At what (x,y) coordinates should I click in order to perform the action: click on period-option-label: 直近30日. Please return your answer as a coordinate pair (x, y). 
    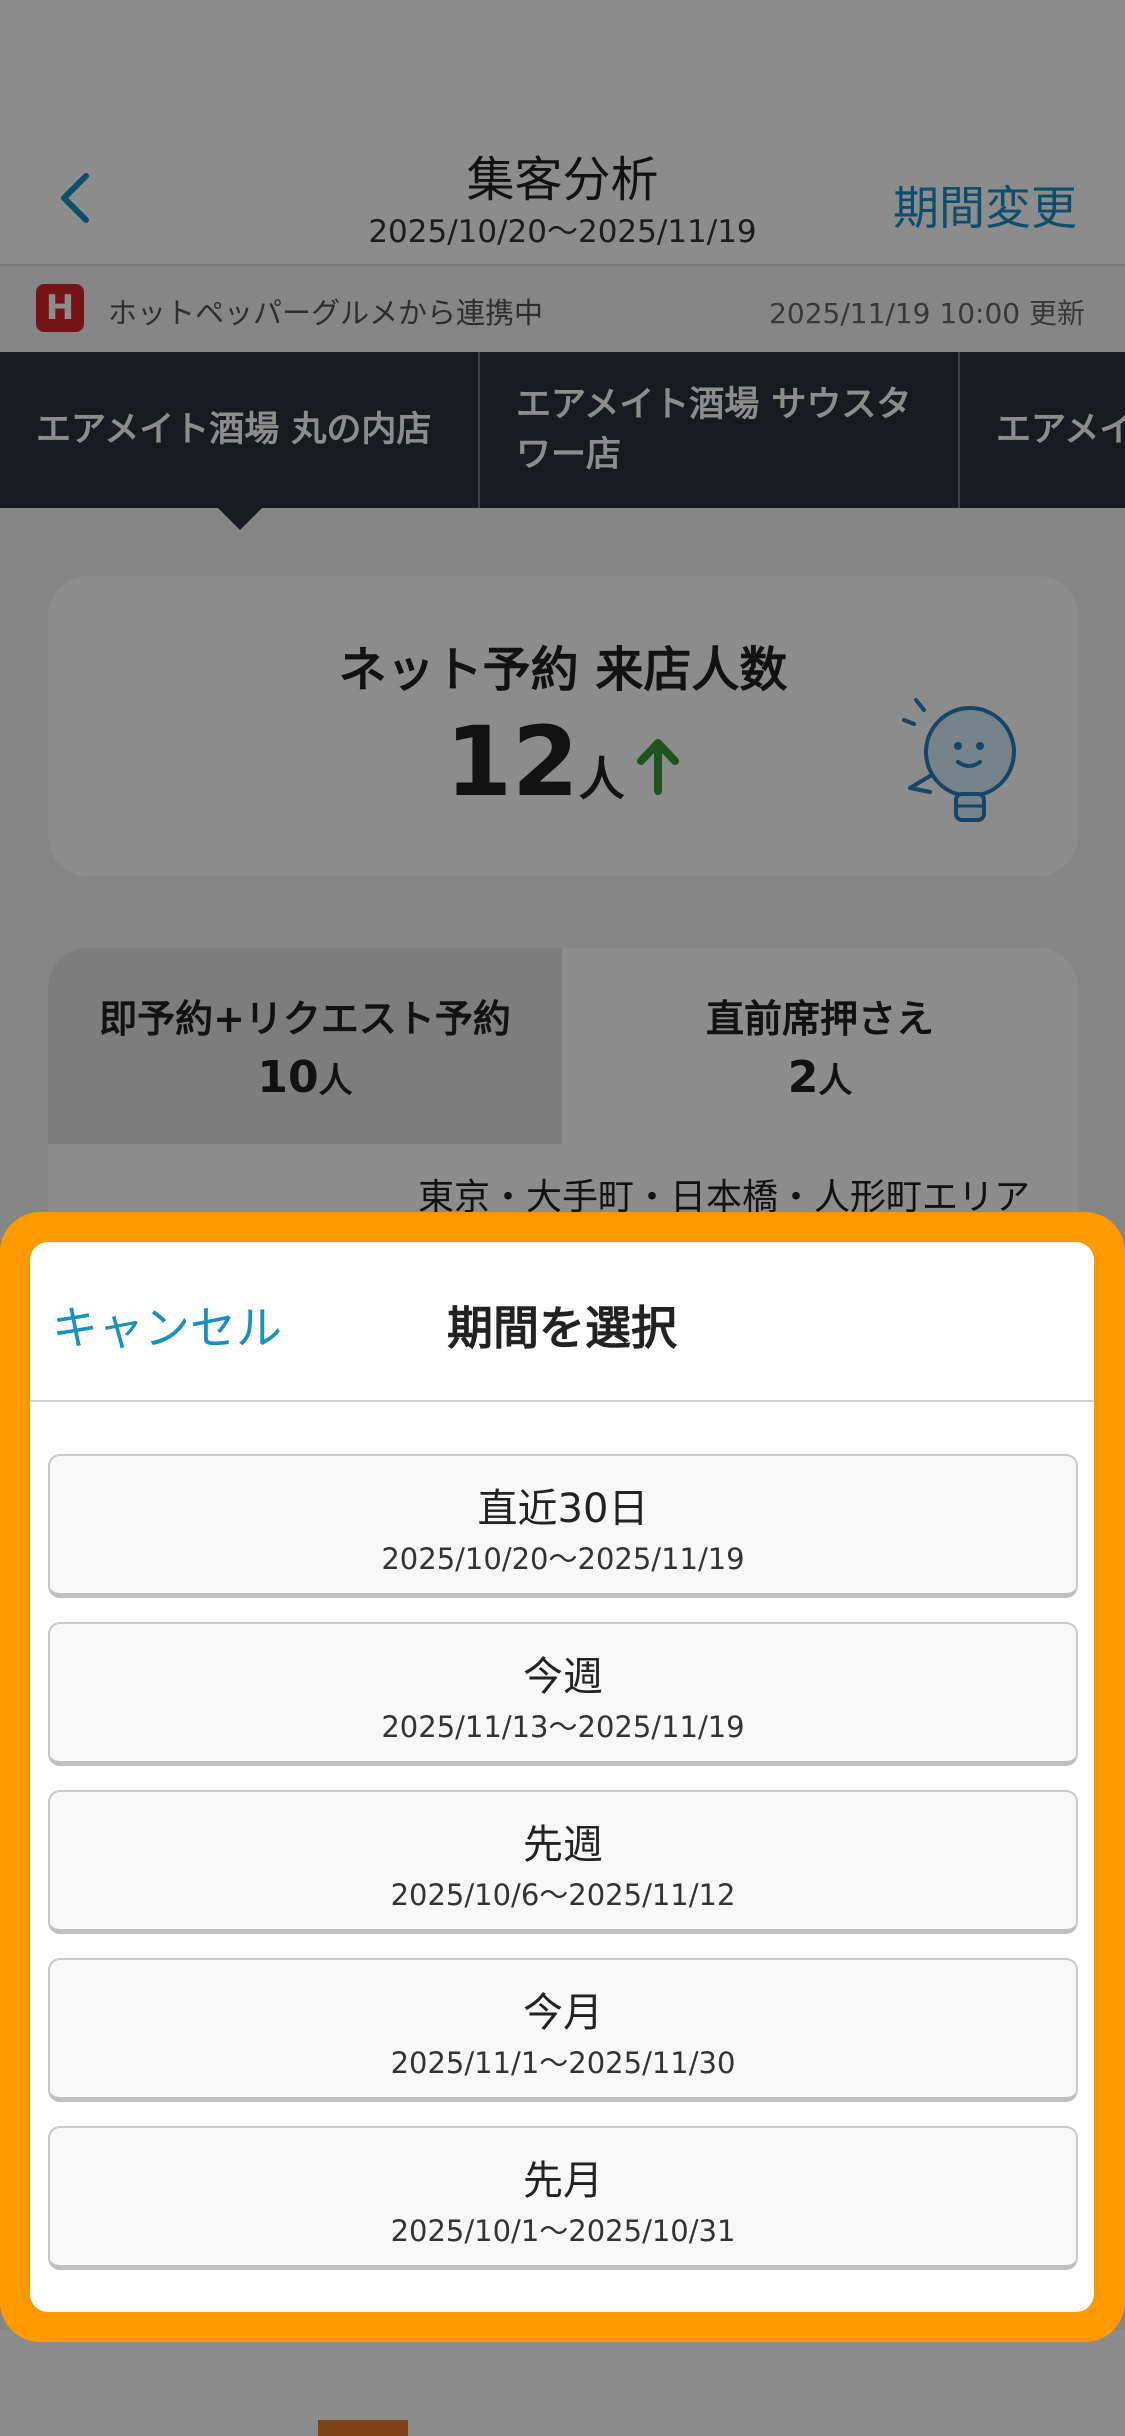
    Looking at the image, I should click on (563, 1509).